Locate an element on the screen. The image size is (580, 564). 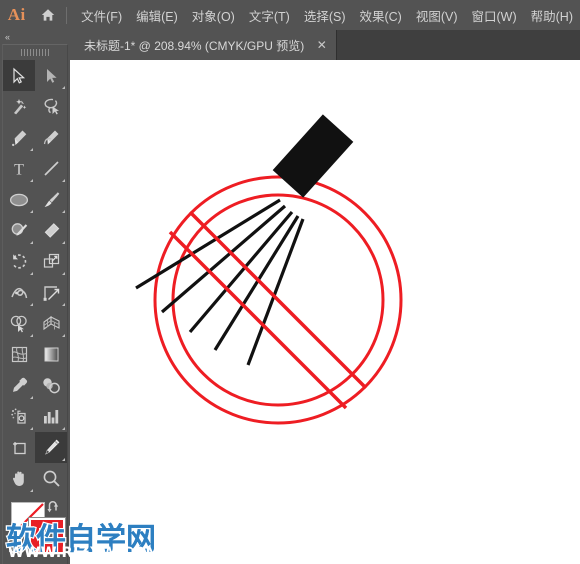
document-tab-bar: 未标题-1* @ 208.94% (CMYK/GPU 预览) ✕ is located at coordinates (290, 45).